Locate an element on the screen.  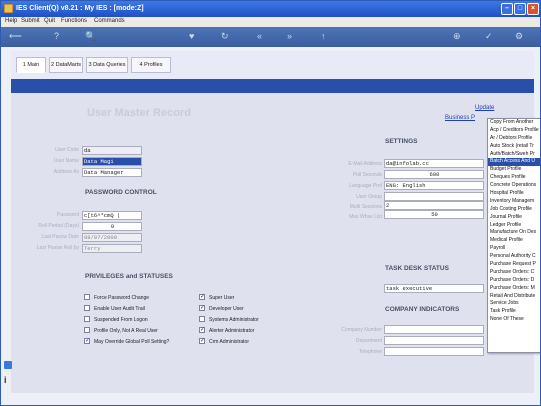
window-icon is located at coordinates (8, 365).